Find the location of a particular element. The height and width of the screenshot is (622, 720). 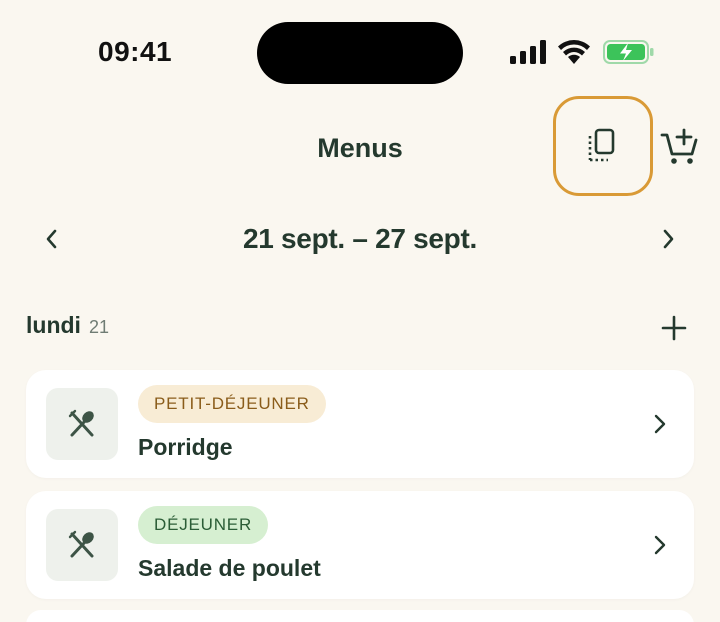

week-navigator: 21 sept. – 27 sept. is located at coordinates (360, 240).